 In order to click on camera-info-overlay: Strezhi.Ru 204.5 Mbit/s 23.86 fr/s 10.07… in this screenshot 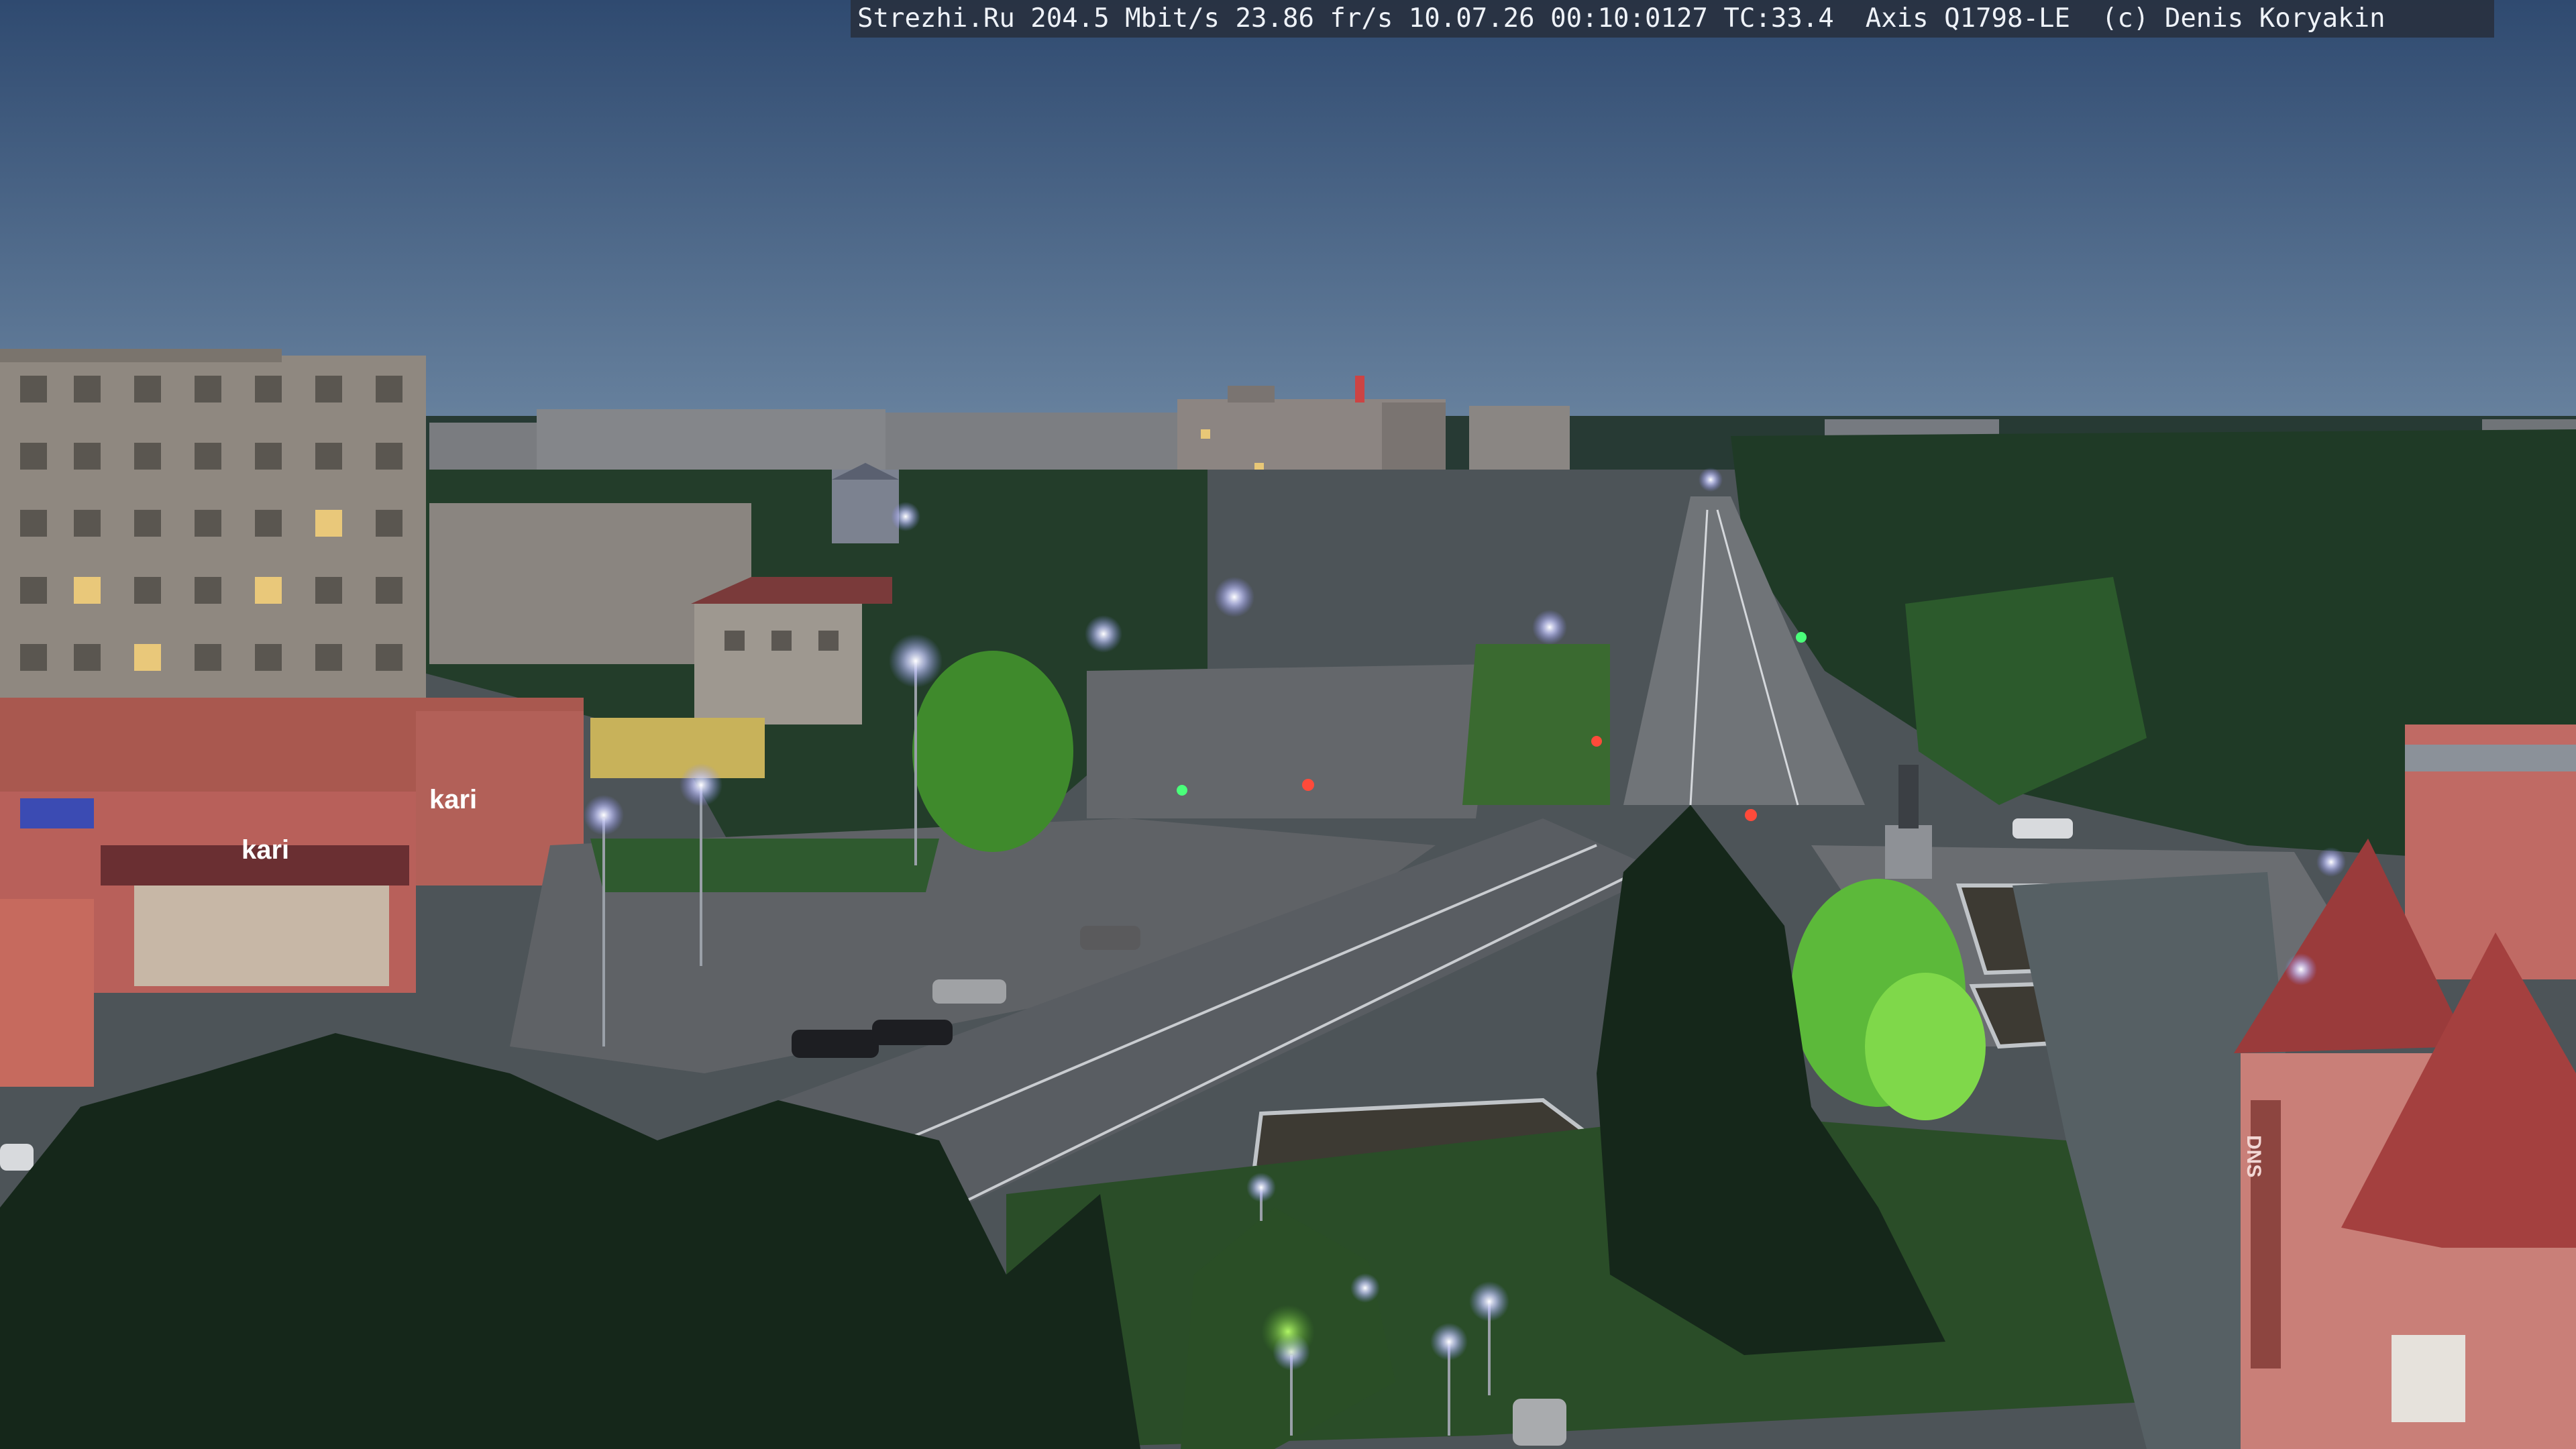, I will do `click(1672, 19)`.